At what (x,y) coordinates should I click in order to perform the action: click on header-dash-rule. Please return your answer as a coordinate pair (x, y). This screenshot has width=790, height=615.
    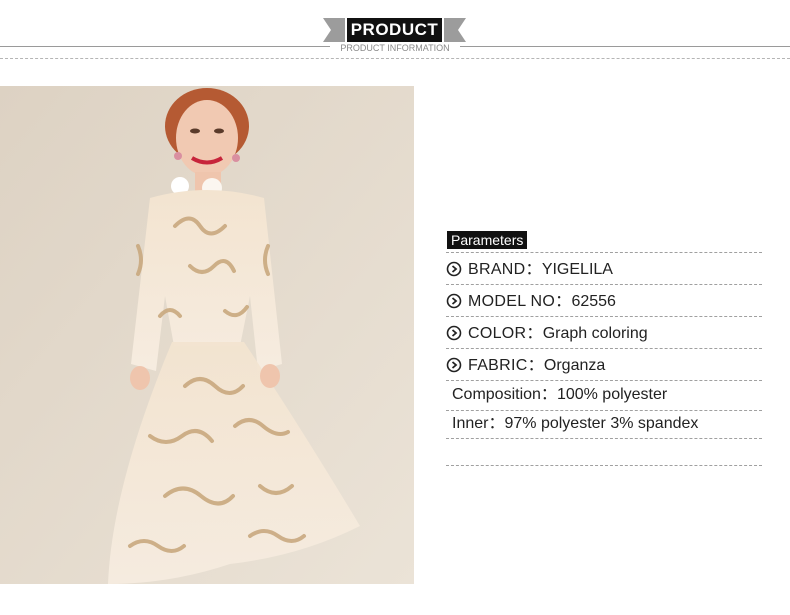
    Looking at the image, I should click on (395, 58).